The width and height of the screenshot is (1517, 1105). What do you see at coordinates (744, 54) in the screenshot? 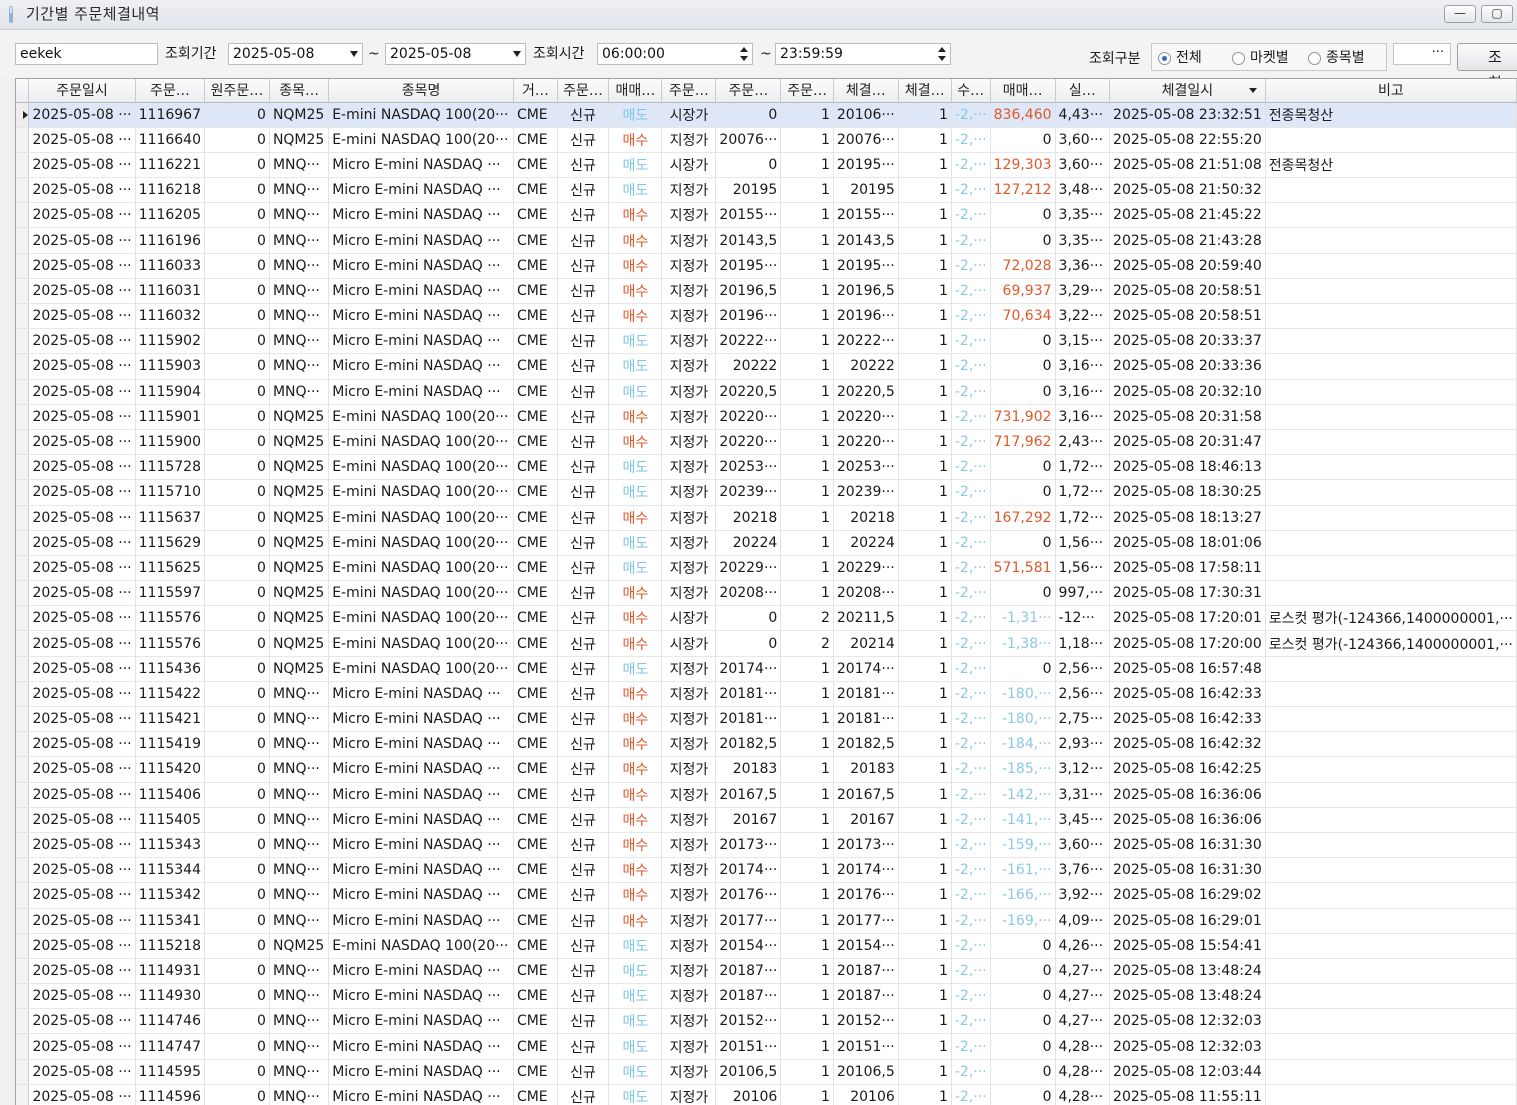
I see `spinner-arrows-icon` at bounding box center [744, 54].